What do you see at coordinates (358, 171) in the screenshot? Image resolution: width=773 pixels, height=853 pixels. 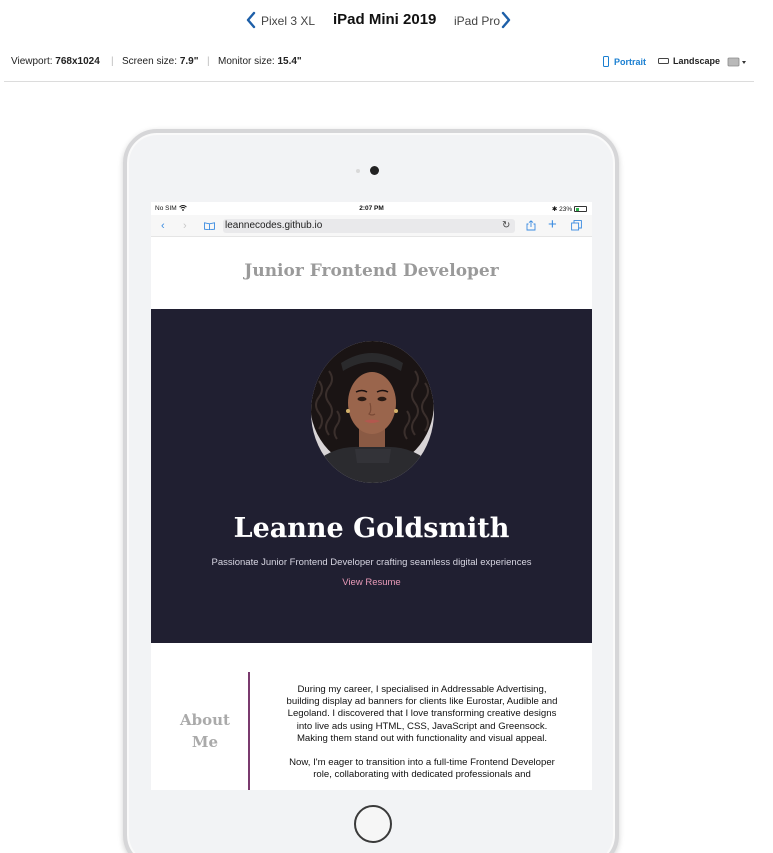 I see `sensor-dot` at bounding box center [358, 171].